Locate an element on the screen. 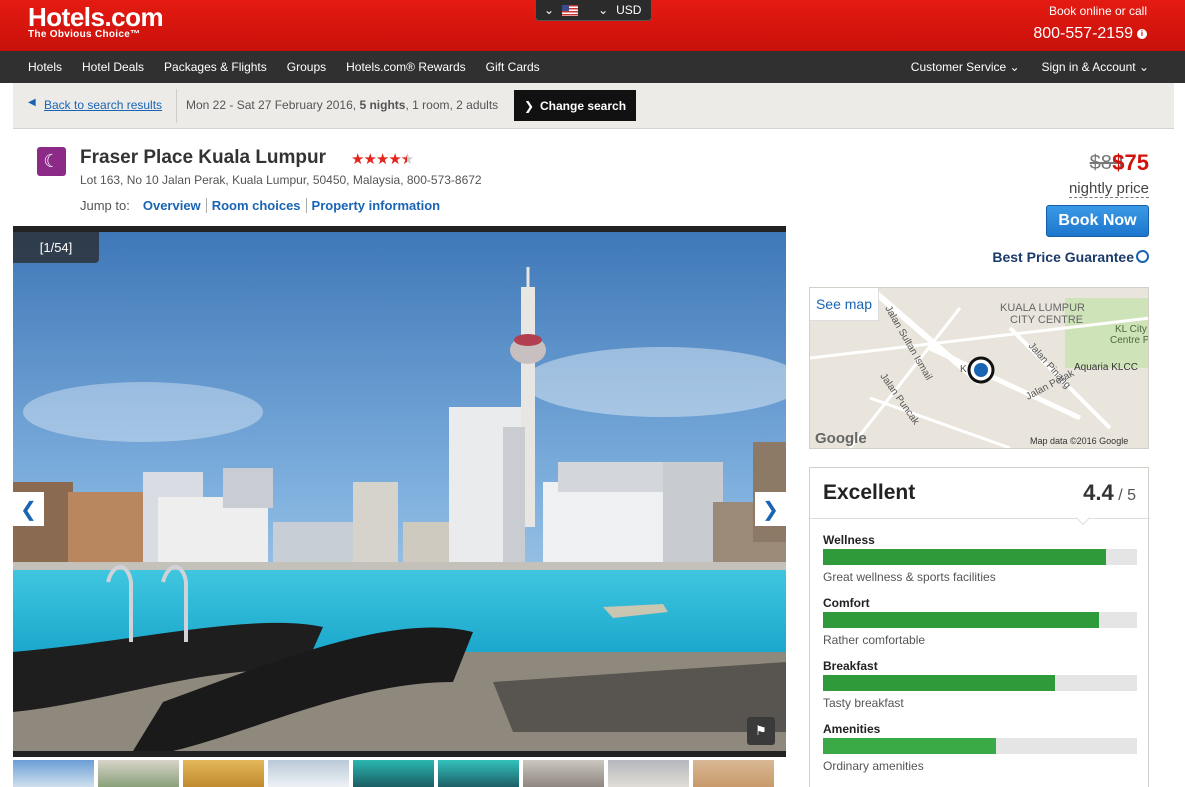 The height and width of the screenshot is (787, 1185). hotels-logo: Hotels.com The Obvious Choice™ is located at coordinates (96, 21).